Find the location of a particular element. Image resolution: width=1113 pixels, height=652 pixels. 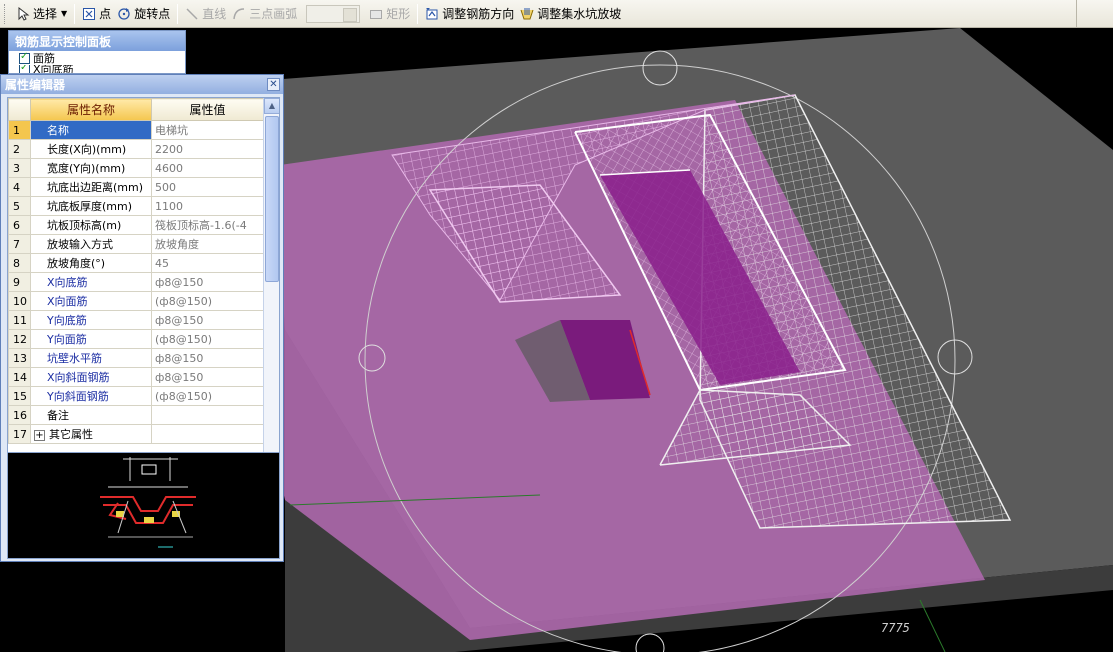

property-name-cell: 宽度(Y向)(mm) is located at coordinates (91, 168).